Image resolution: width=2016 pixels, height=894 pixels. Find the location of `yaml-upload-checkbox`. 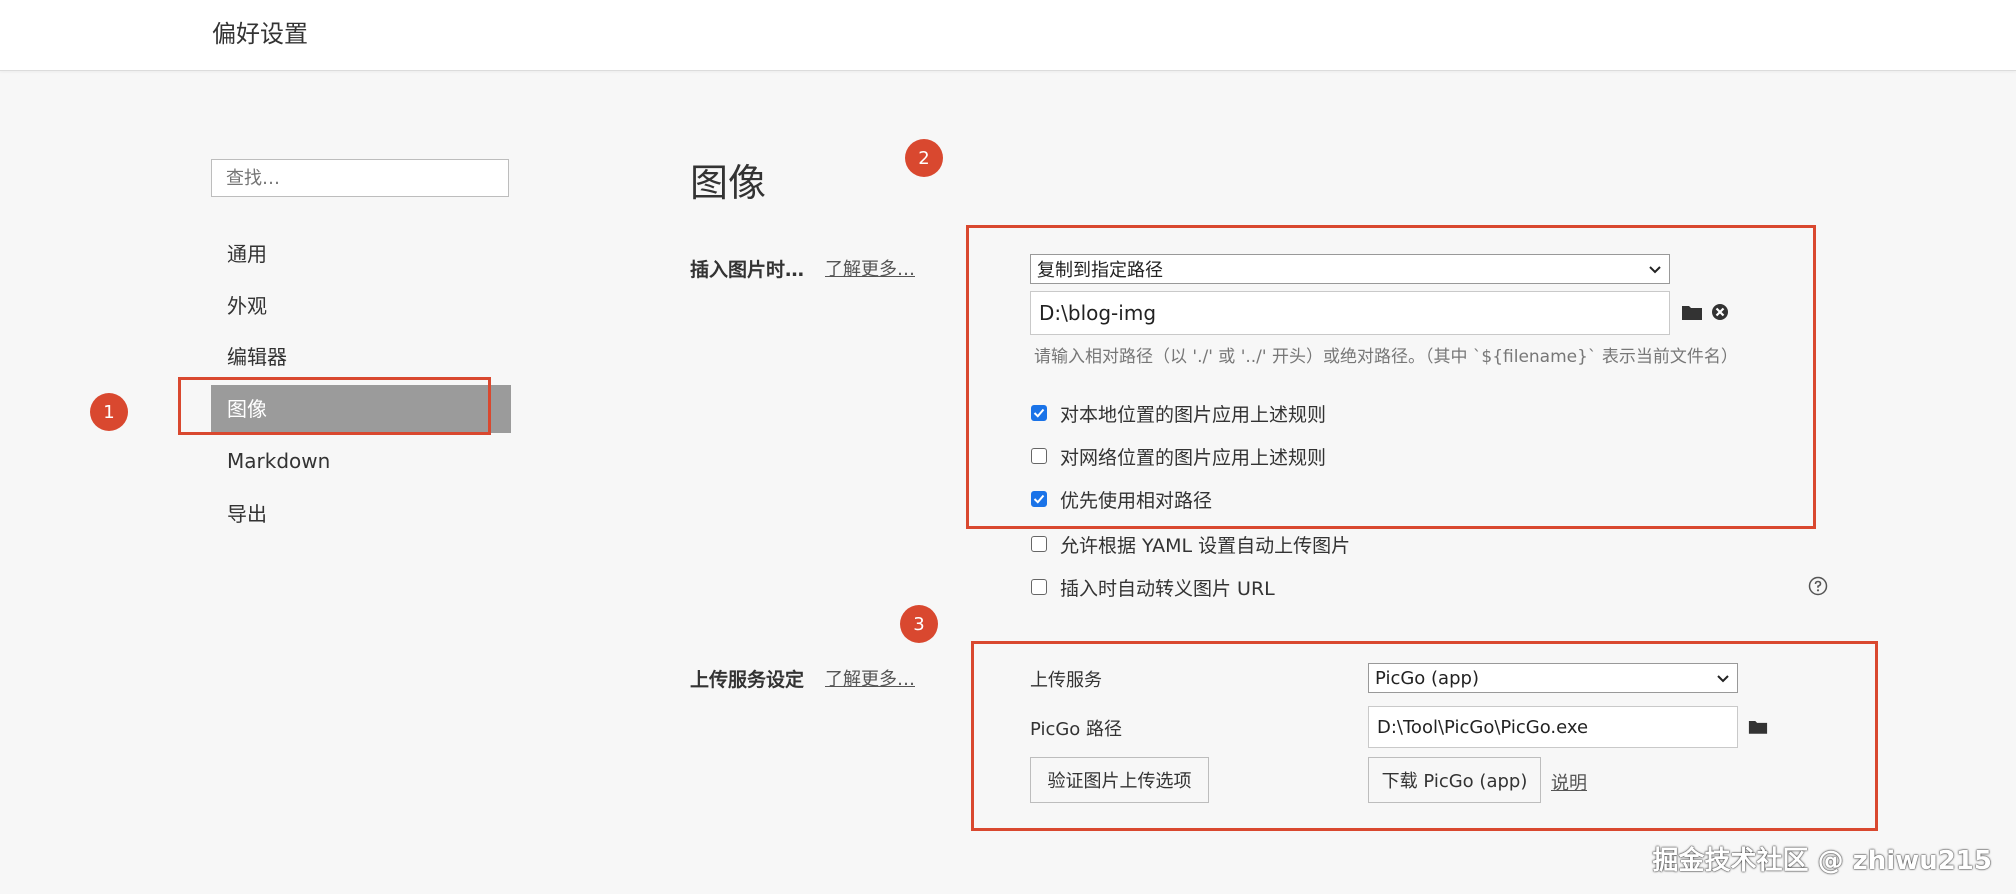

yaml-upload-checkbox is located at coordinates (1039, 544).